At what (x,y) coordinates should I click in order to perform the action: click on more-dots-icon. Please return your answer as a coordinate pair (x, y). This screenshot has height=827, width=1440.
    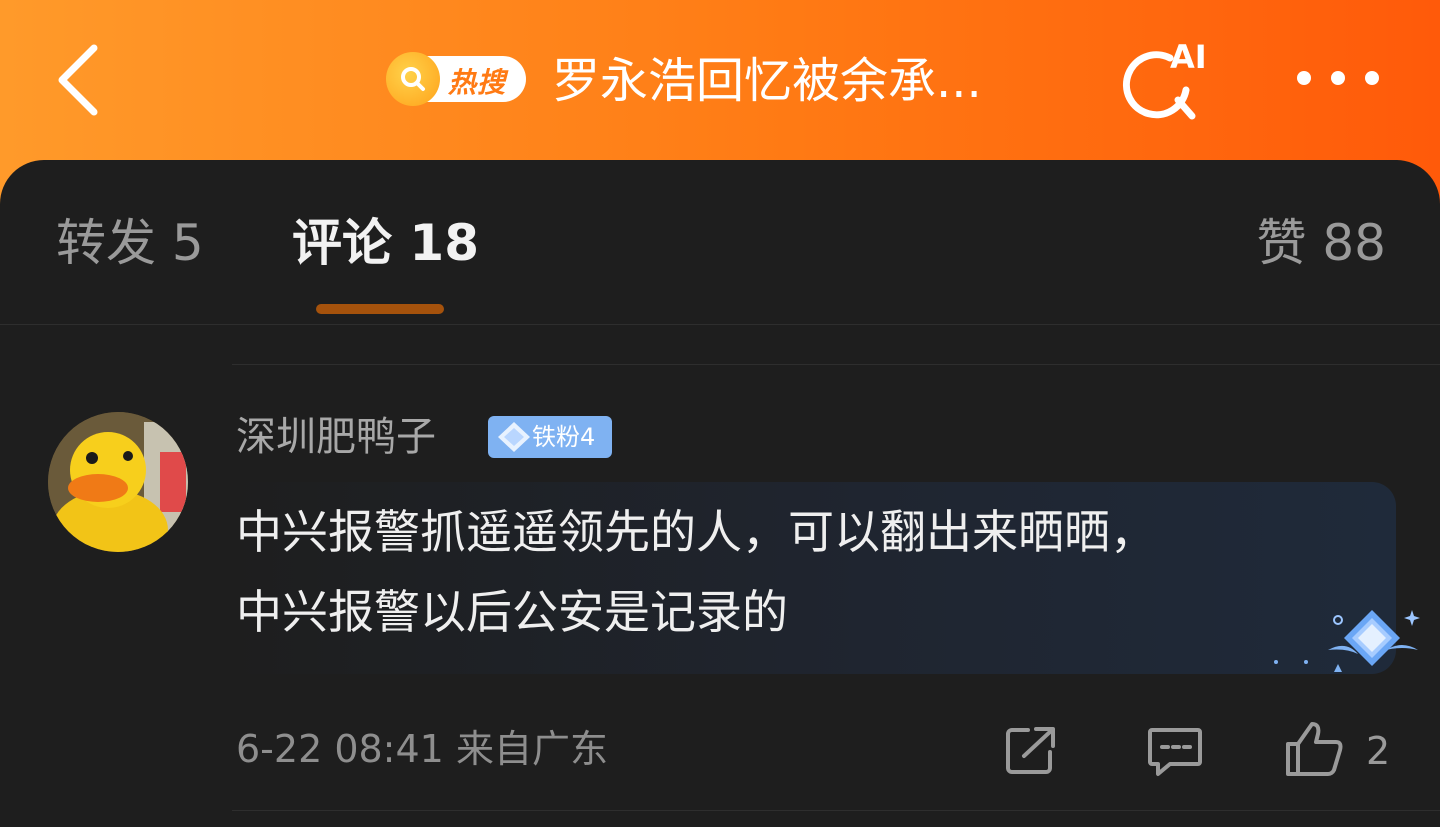
    Looking at the image, I should click on (1338, 78).